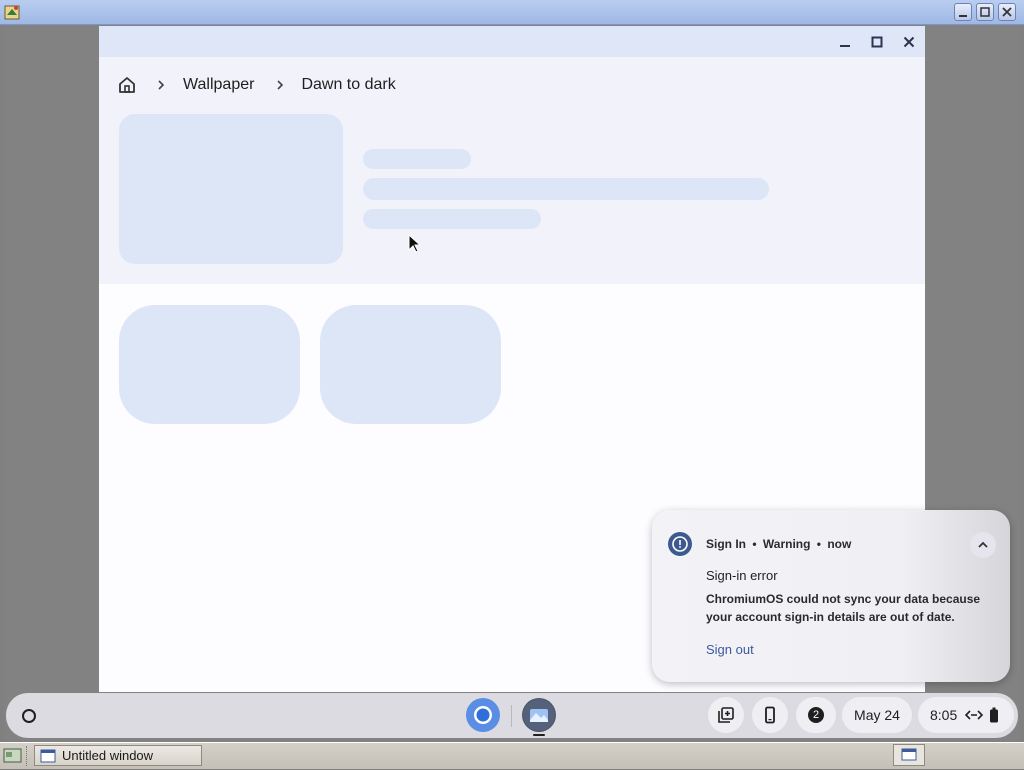 This screenshot has height=770, width=1024. Describe the element at coordinates (27, 756) in the screenshot. I see `taskbar-grip` at that location.